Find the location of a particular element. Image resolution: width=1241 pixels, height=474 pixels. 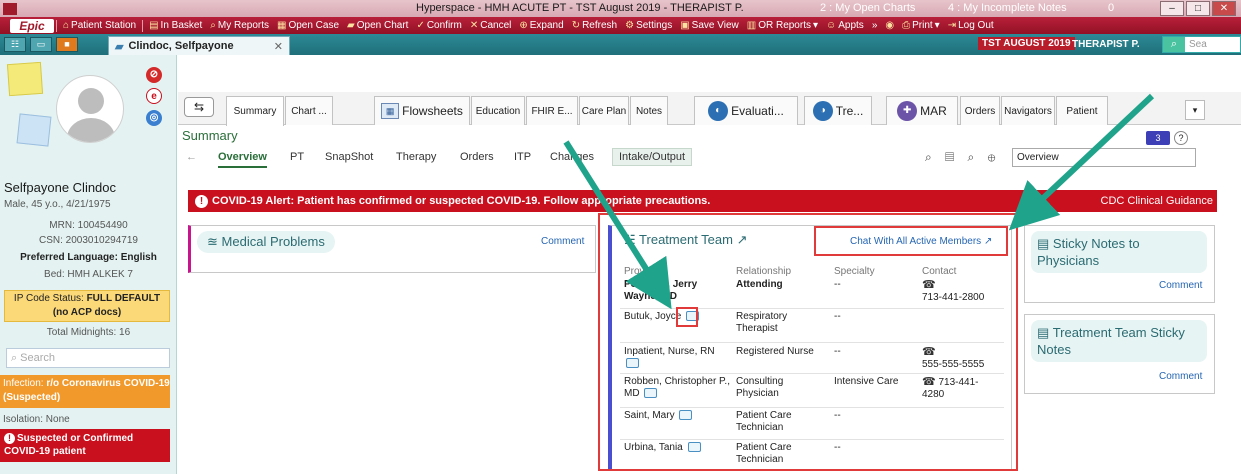

arrow-to-chat-icon is located at coordinates (617, 225).